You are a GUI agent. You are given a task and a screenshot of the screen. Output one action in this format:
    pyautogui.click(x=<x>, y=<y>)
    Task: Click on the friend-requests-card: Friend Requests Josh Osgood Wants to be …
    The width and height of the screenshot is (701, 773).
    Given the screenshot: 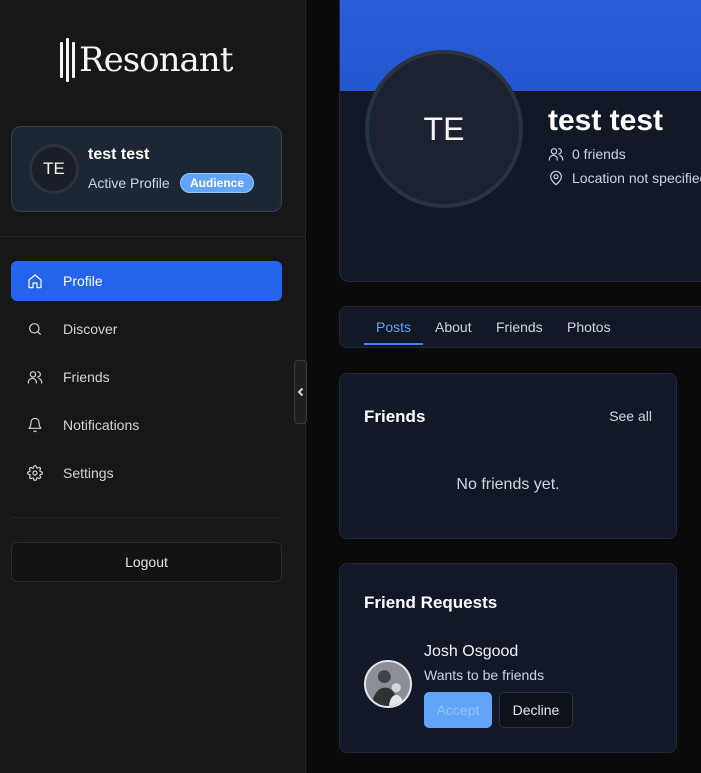 What is the action you would take?
    pyautogui.click(x=508, y=658)
    